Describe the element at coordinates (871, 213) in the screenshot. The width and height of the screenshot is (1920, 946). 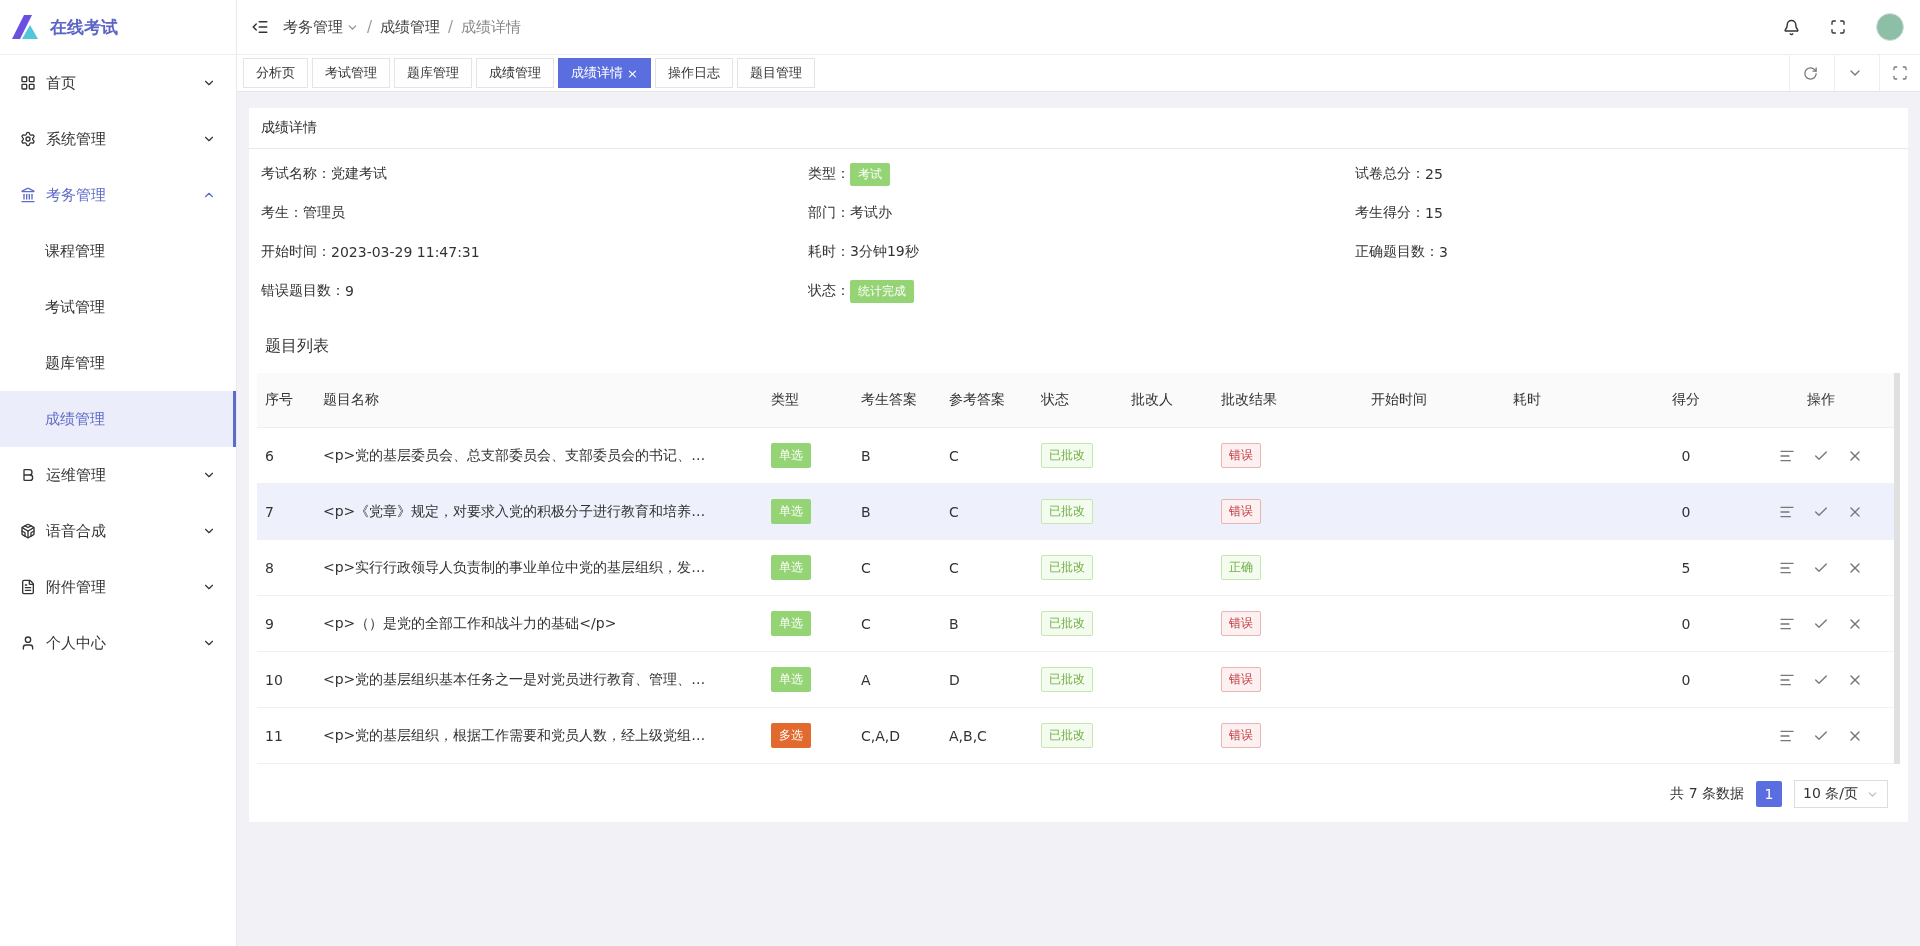
I see `field-value: 考试办` at that location.